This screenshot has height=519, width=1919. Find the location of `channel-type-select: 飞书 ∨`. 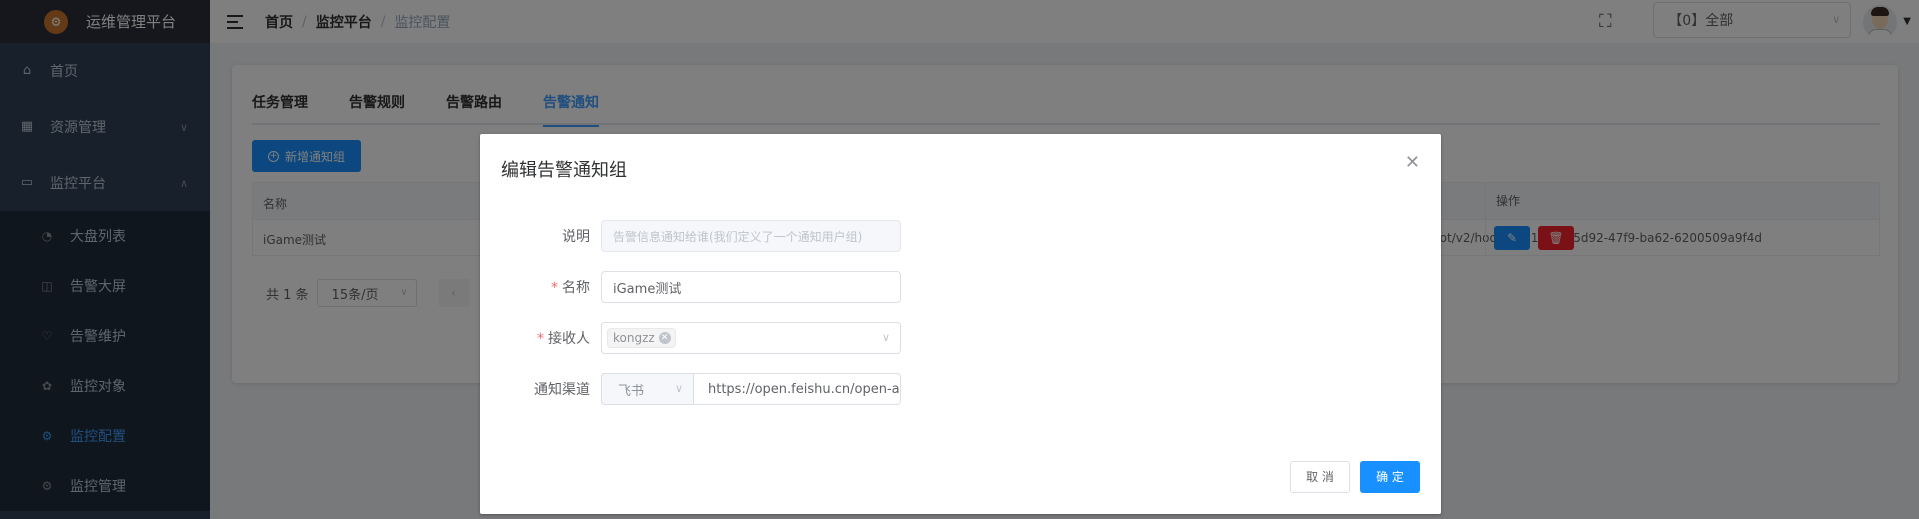

channel-type-select: 飞书 ∨ is located at coordinates (647, 389).